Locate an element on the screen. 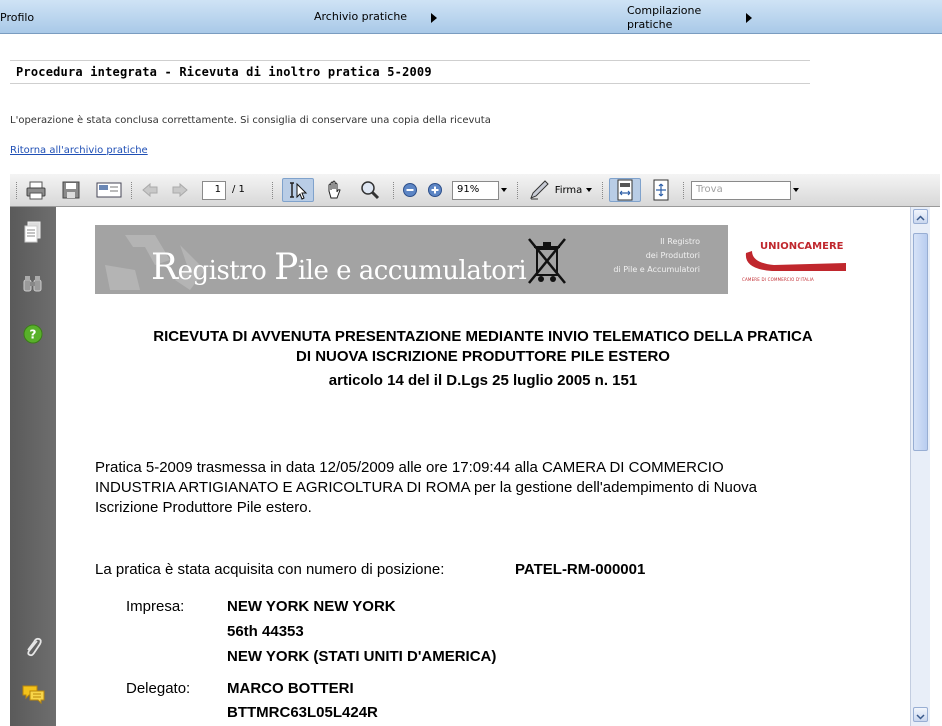 This screenshot has height=726, width=942. find-input: Trova is located at coordinates (741, 190).